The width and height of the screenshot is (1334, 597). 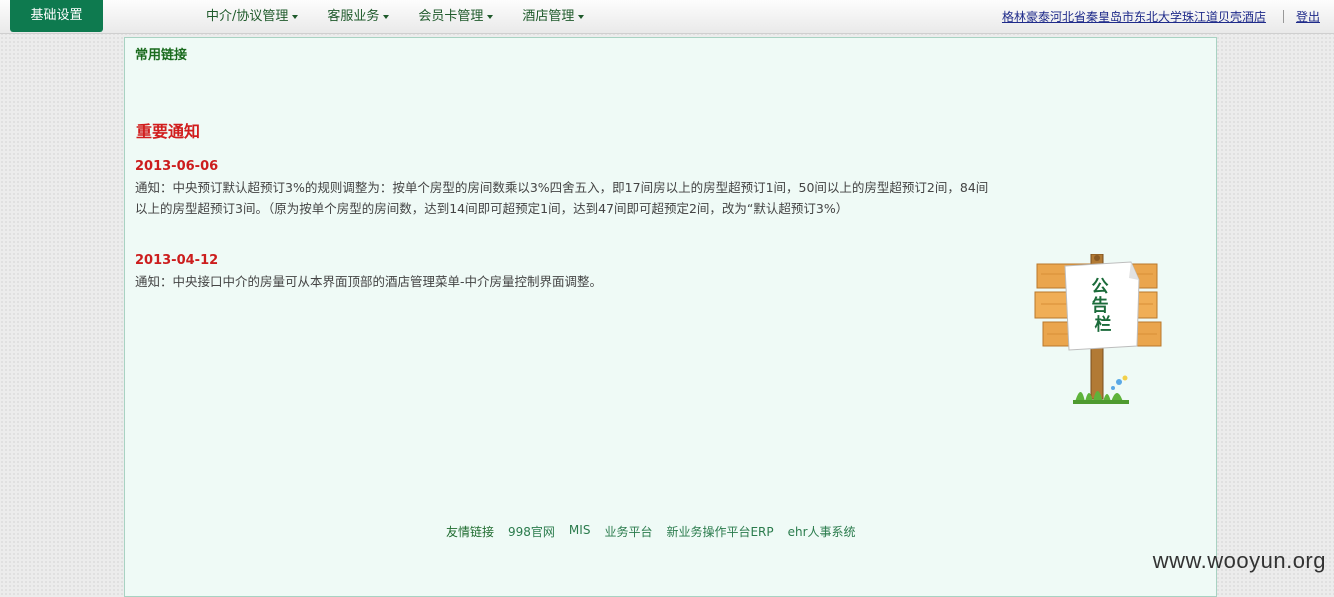 I want to click on menu-label: 会员卡管理, so click(x=451, y=16).